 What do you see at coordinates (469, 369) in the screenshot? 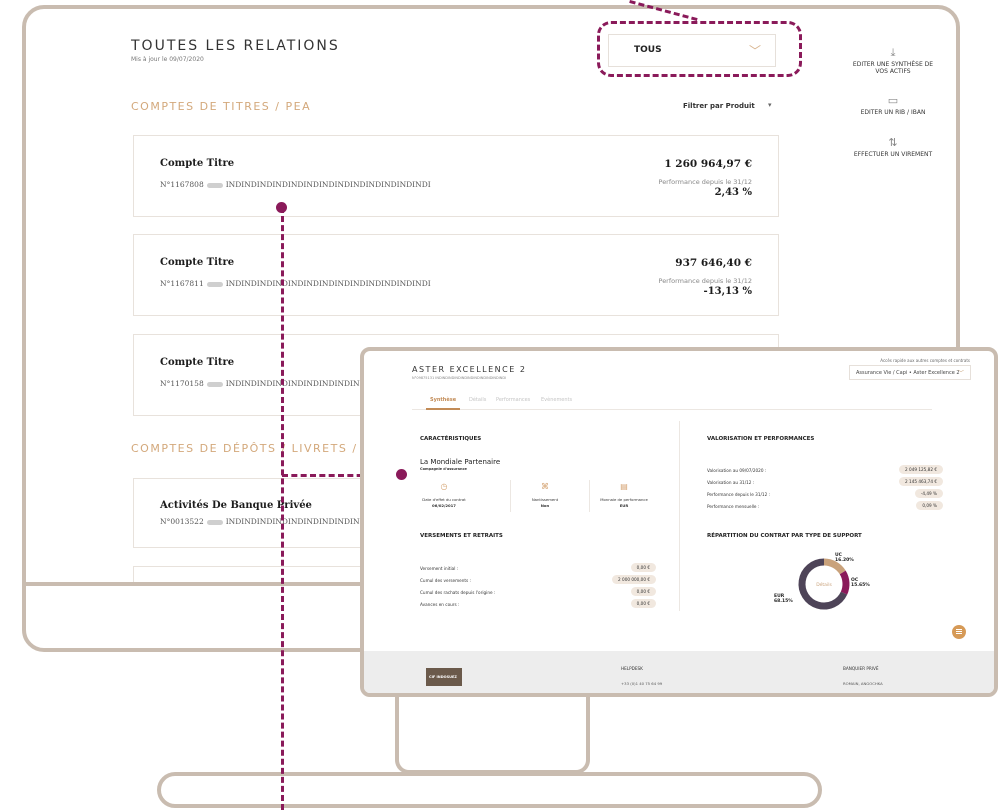
I see `contract-title: ASTER EXCELLENCE 2` at bounding box center [469, 369].